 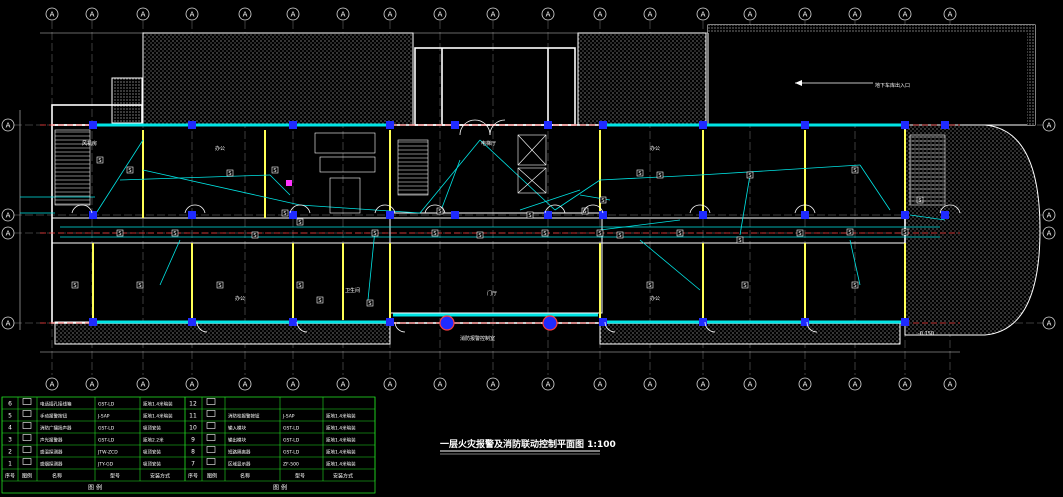 I want to click on legend-row-number: 11, so click(x=193, y=416).